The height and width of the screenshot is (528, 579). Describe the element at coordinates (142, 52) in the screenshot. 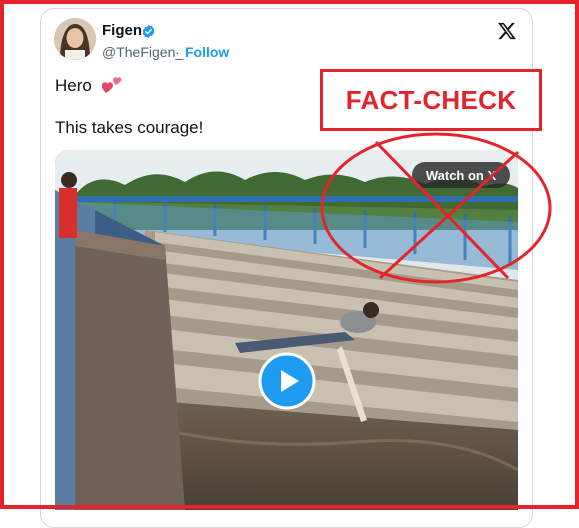

I see `author-handle: @TheFigen_` at that location.